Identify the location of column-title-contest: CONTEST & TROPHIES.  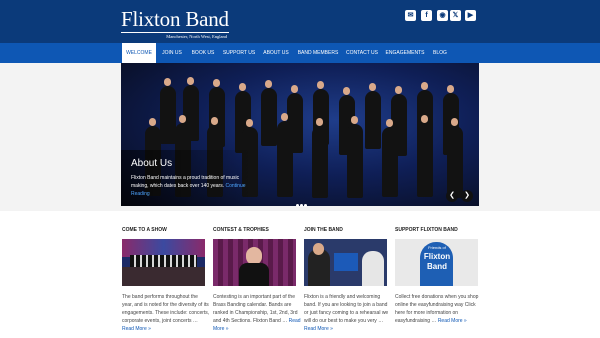
(241, 230).